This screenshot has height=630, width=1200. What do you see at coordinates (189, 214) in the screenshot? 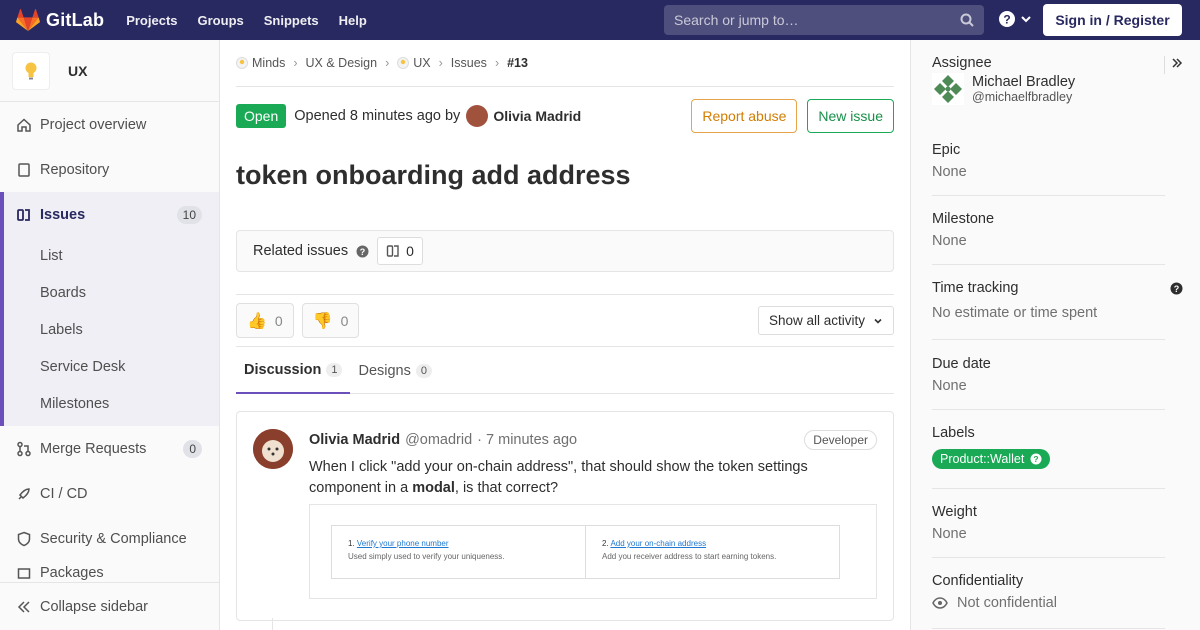
I see `issues-count-badge: 10` at bounding box center [189, 214].